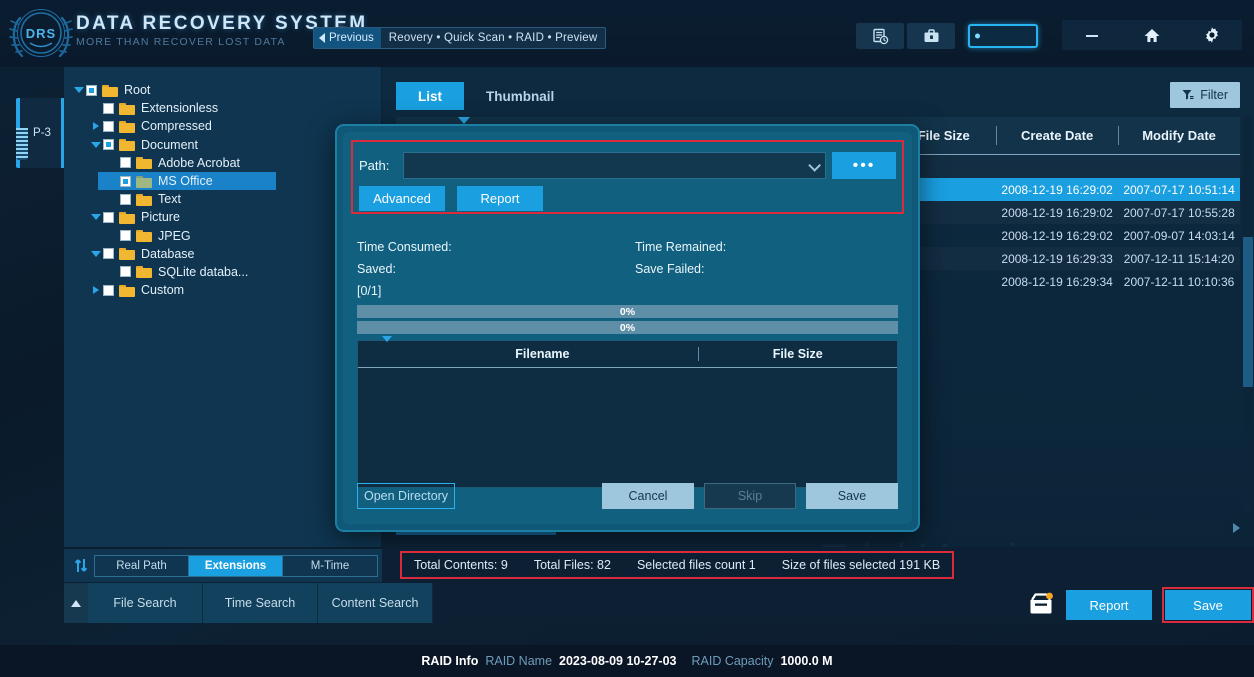 This screenshot has width=1254, height=677. Describe the element at coordinates (402, 198) in the screenshot. I see `advanced-button: Advanced` at that location.